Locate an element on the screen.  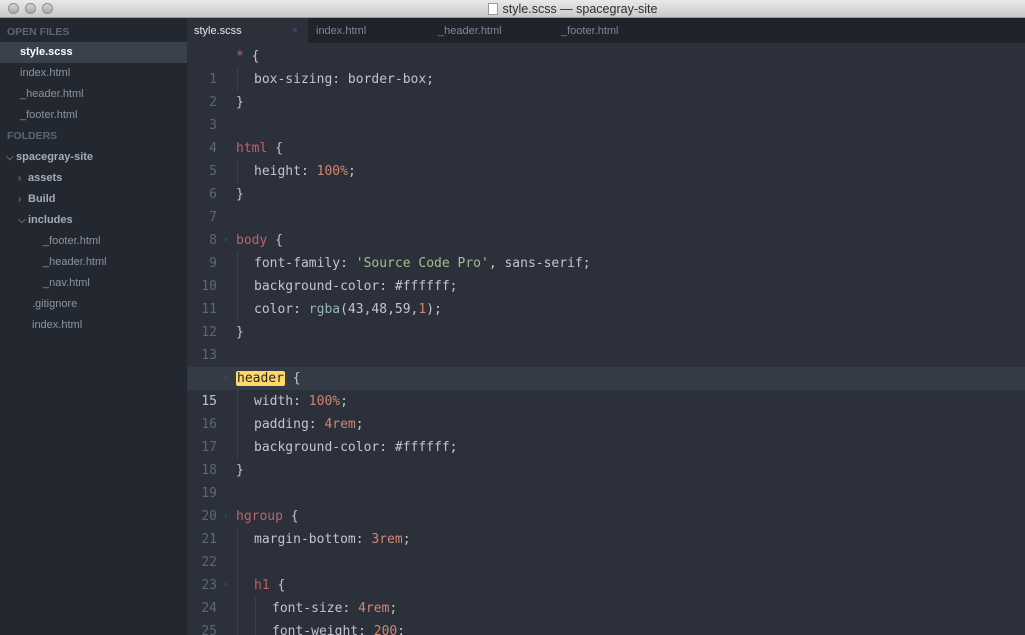
tab-footer-html: _footer.html is located at coordinates (589, 30).